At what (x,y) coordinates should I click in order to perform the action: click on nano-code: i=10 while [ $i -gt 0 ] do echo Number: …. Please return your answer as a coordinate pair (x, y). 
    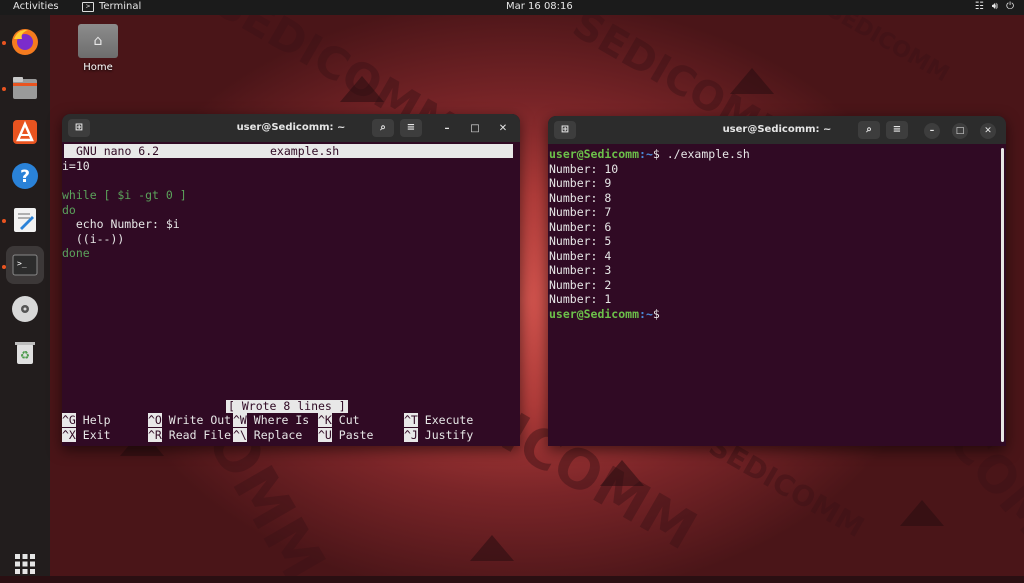
    Looking at the image, I should click on (124, 210).